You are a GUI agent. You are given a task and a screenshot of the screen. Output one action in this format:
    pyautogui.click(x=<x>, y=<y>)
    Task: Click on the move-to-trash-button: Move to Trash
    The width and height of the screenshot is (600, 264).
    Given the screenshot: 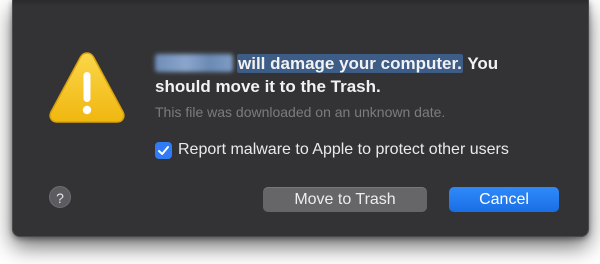 What is the action you would take?
    pyautogui.click(x=345, y=199)
    